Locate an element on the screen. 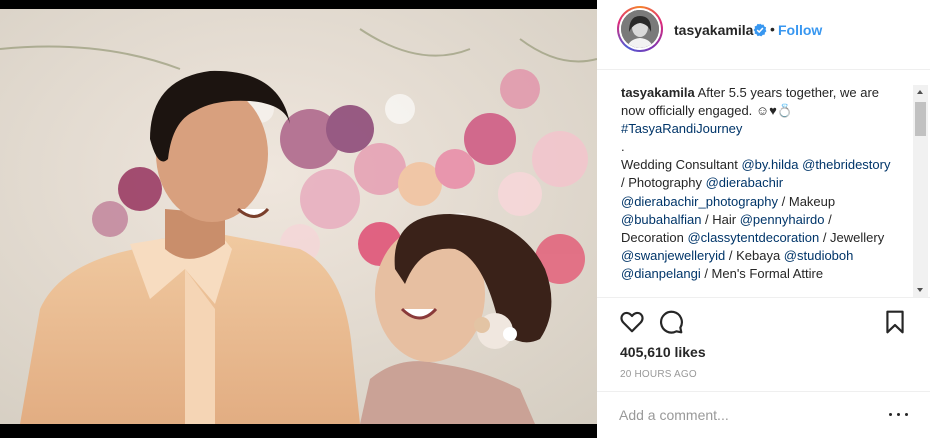 This screenshot has height=438, width=930. scrollbar-thumb is located at coordinates (920, 119).